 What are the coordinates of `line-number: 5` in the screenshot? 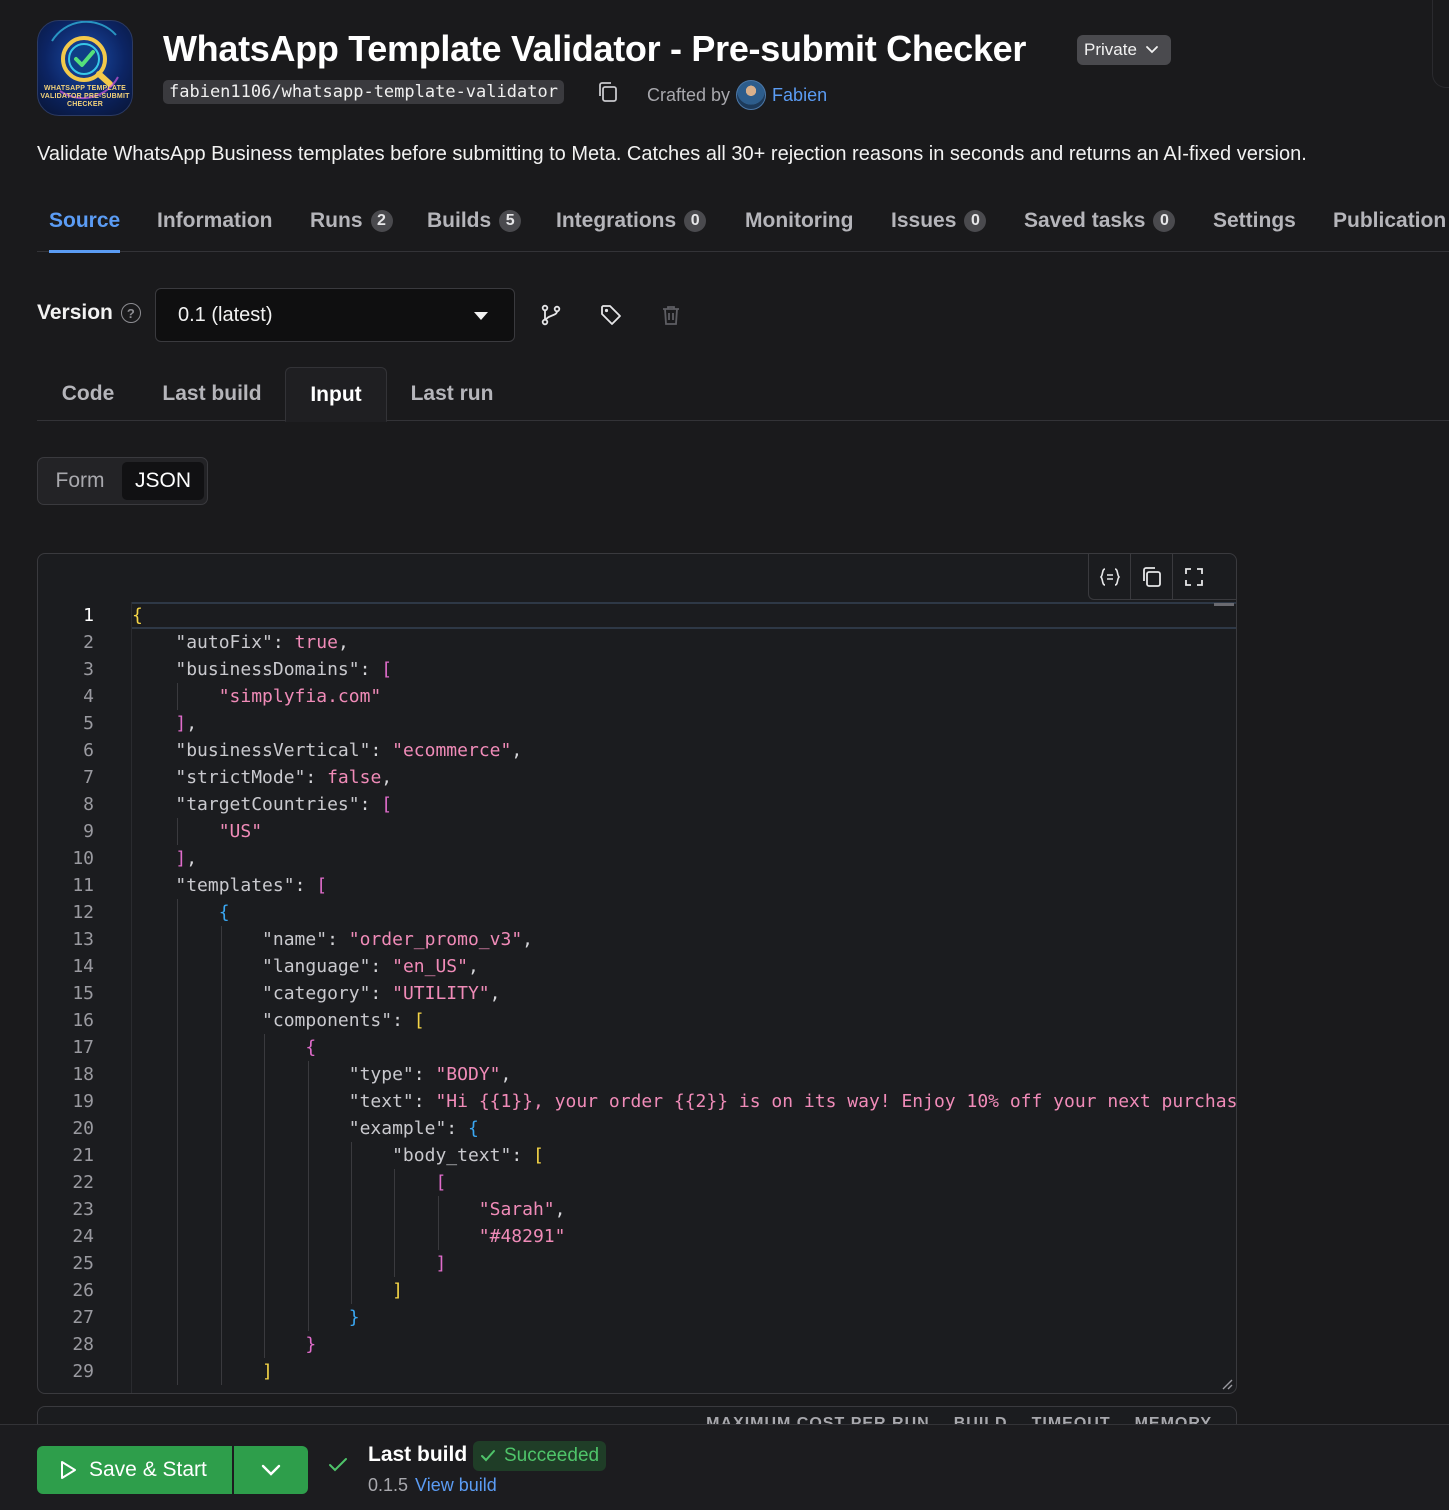 It's located at (88, 723).